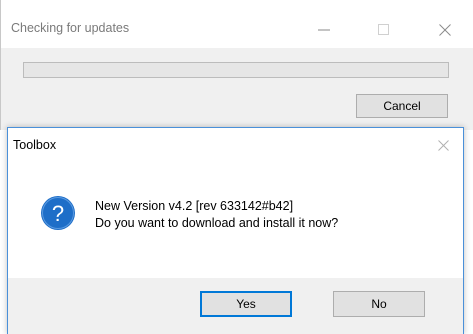  What do you see at coordinates (443, 145) in the screenshot?
I see `dialog-close-icon` at bounding box center [443, 145].